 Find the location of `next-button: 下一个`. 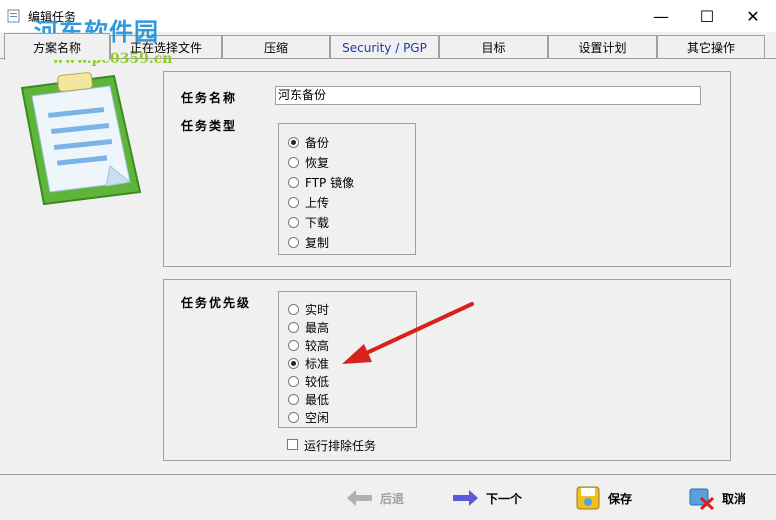

next-button: 下一个 is located at coordinates (487, 498).